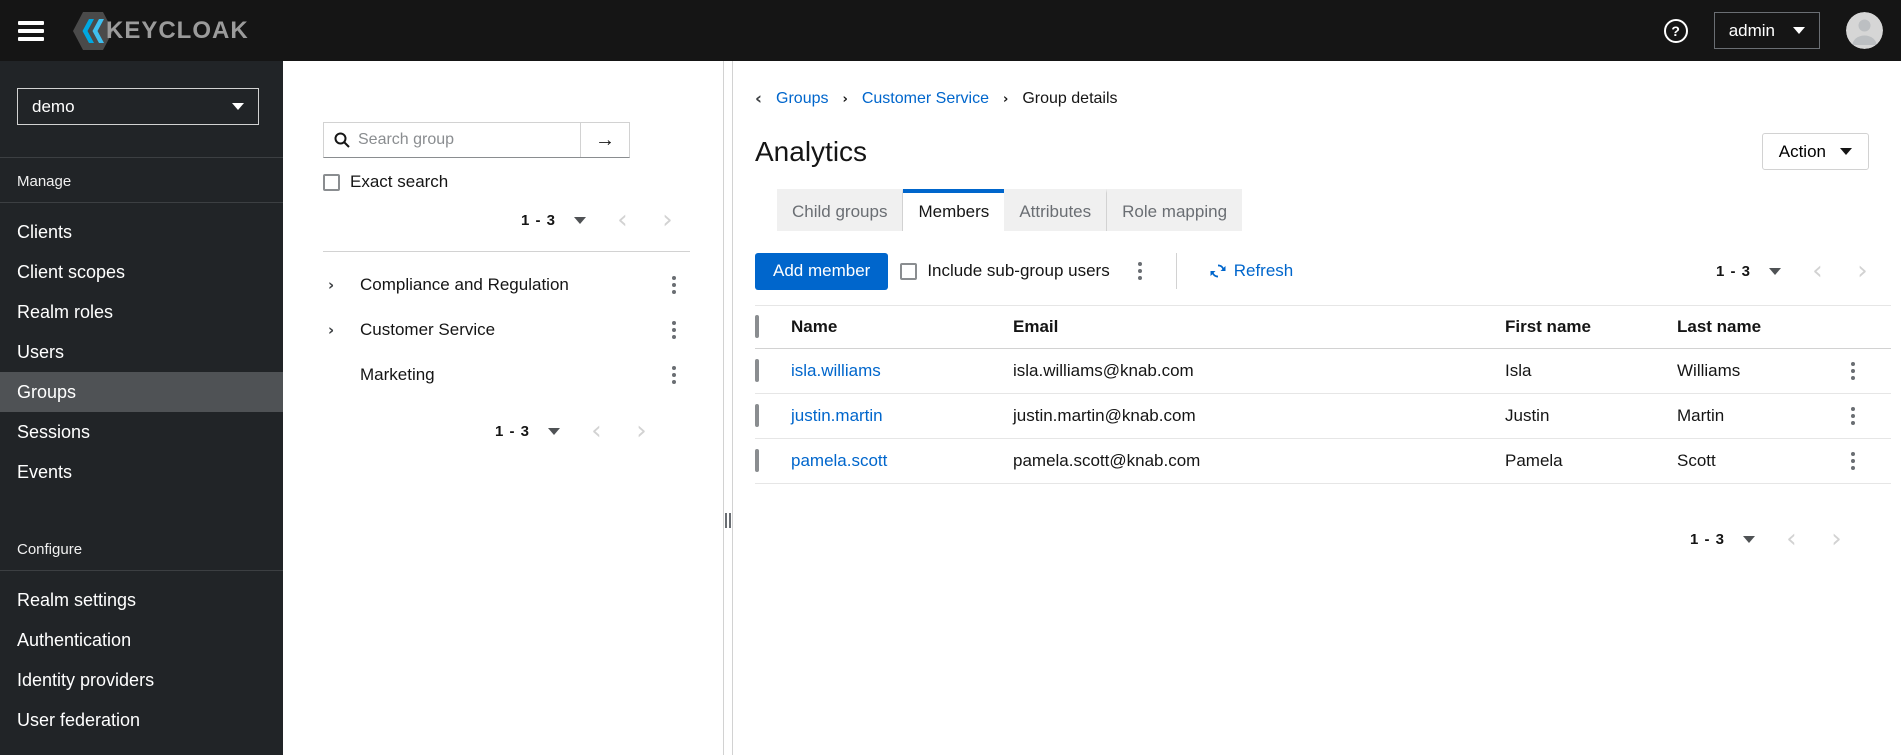 The width and height of the screenshot is (1901, 755). What do you see at coordinates (728, 408) in the screenshot?
I see `panel-resize-handle` at bounding box center [728, 408].